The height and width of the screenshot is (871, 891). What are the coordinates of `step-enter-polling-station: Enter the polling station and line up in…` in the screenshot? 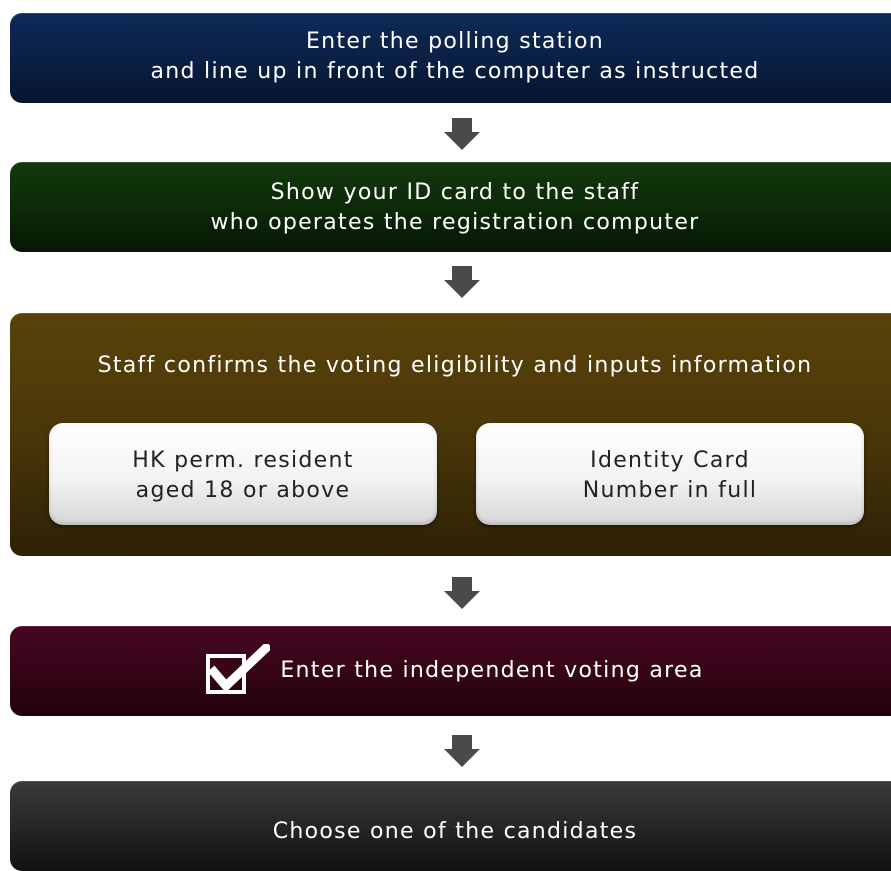 It's located at (450, 58).